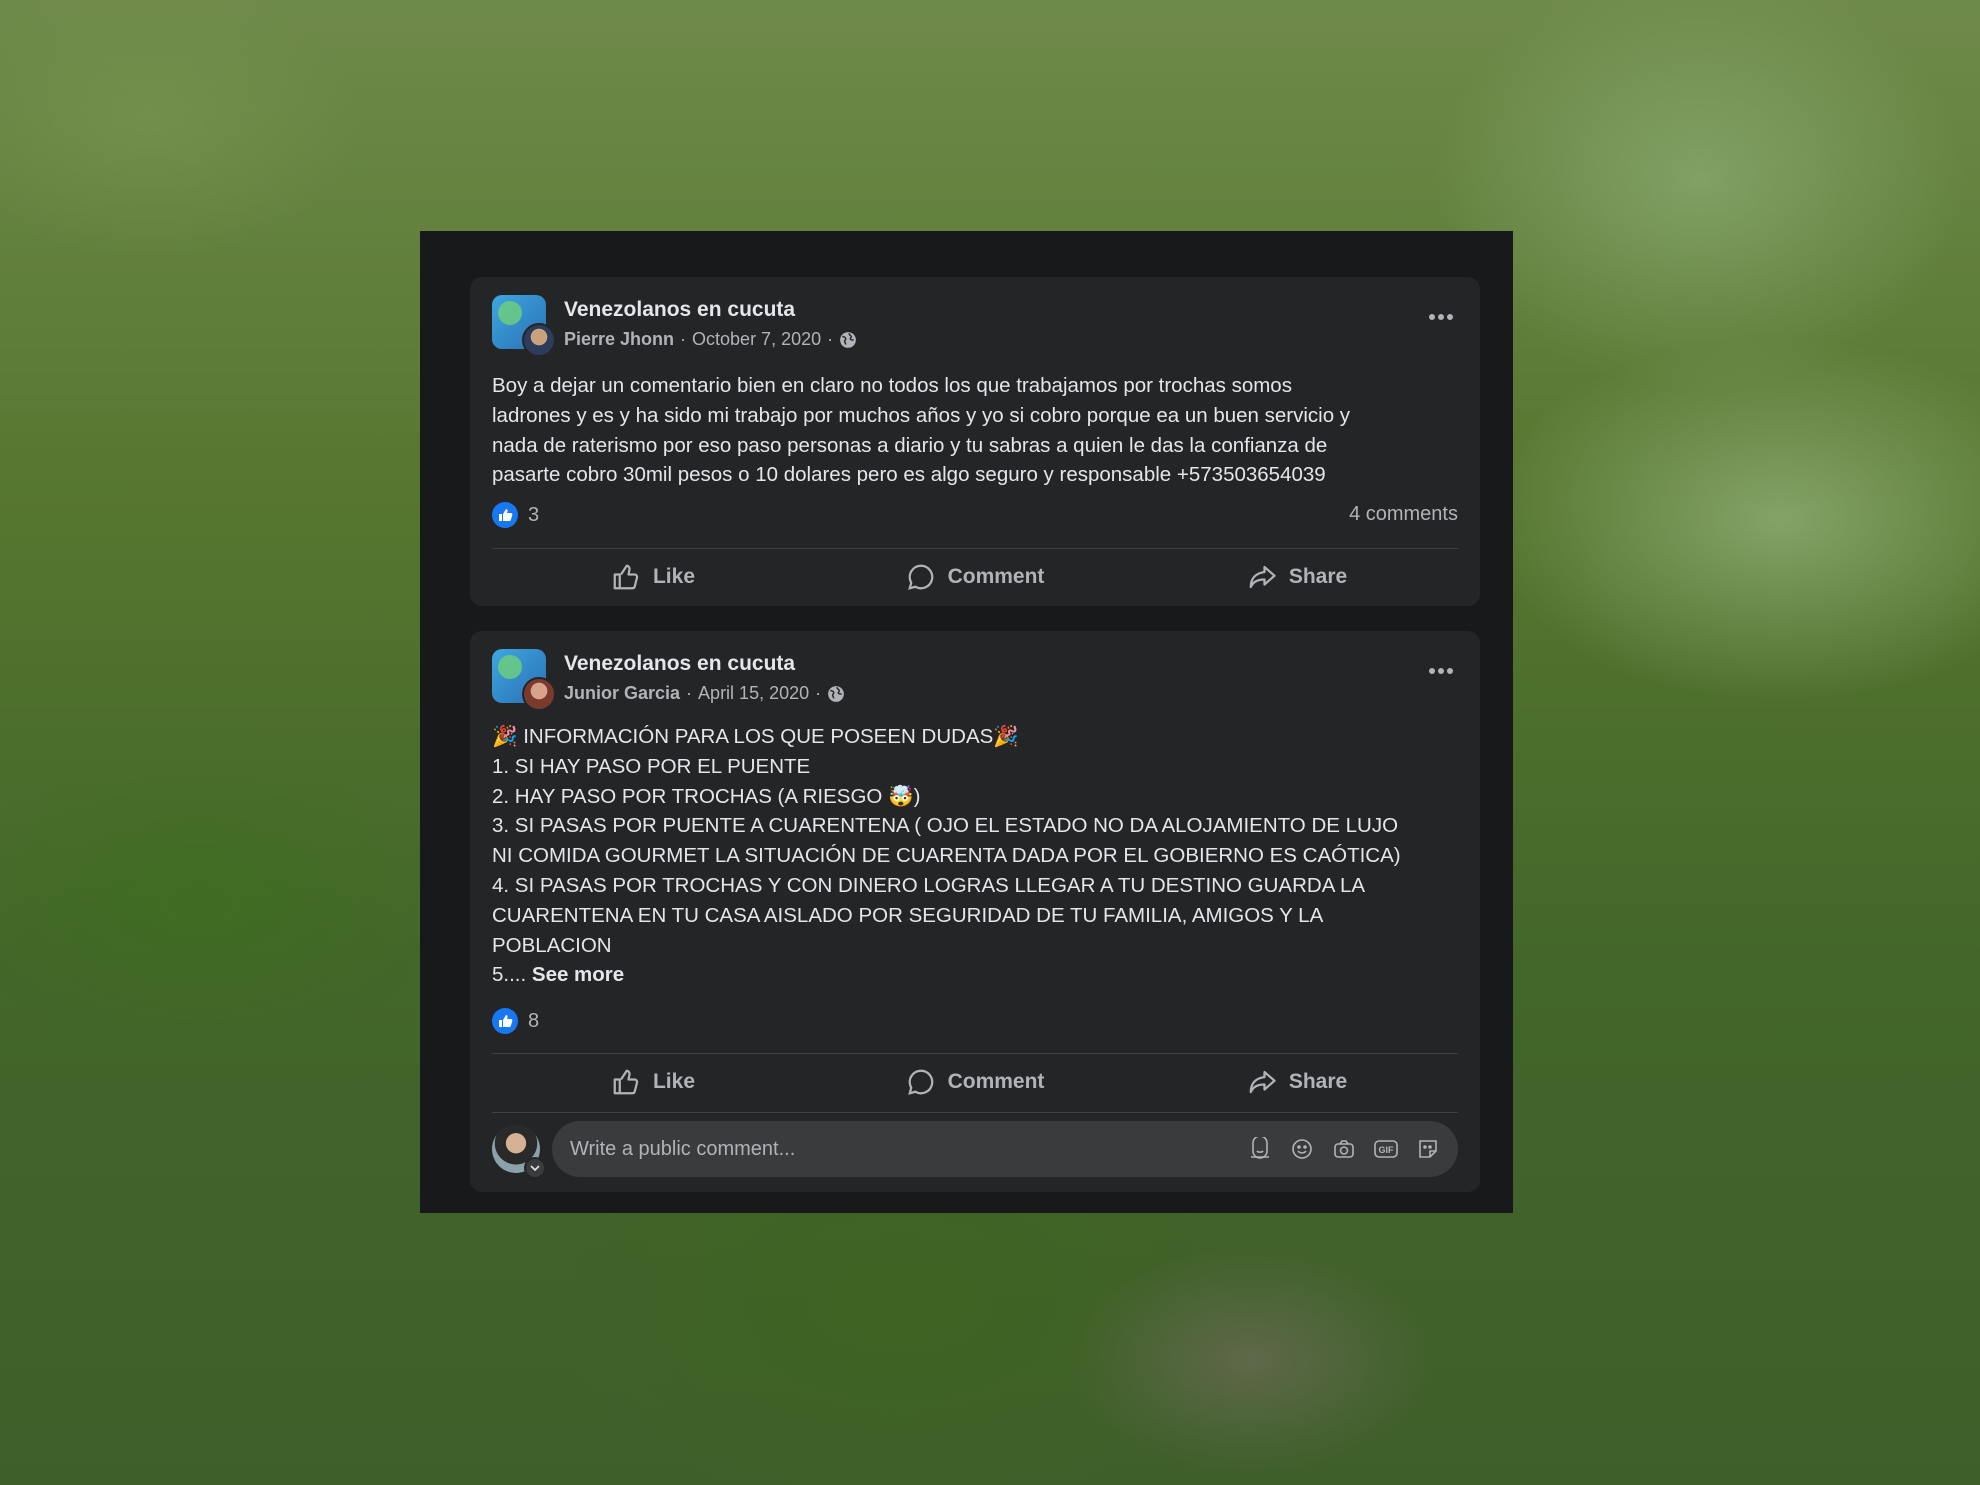  Describe the element at coordinates (1428, 1149) in the screenshot. I see `sticker-icon` at that location.